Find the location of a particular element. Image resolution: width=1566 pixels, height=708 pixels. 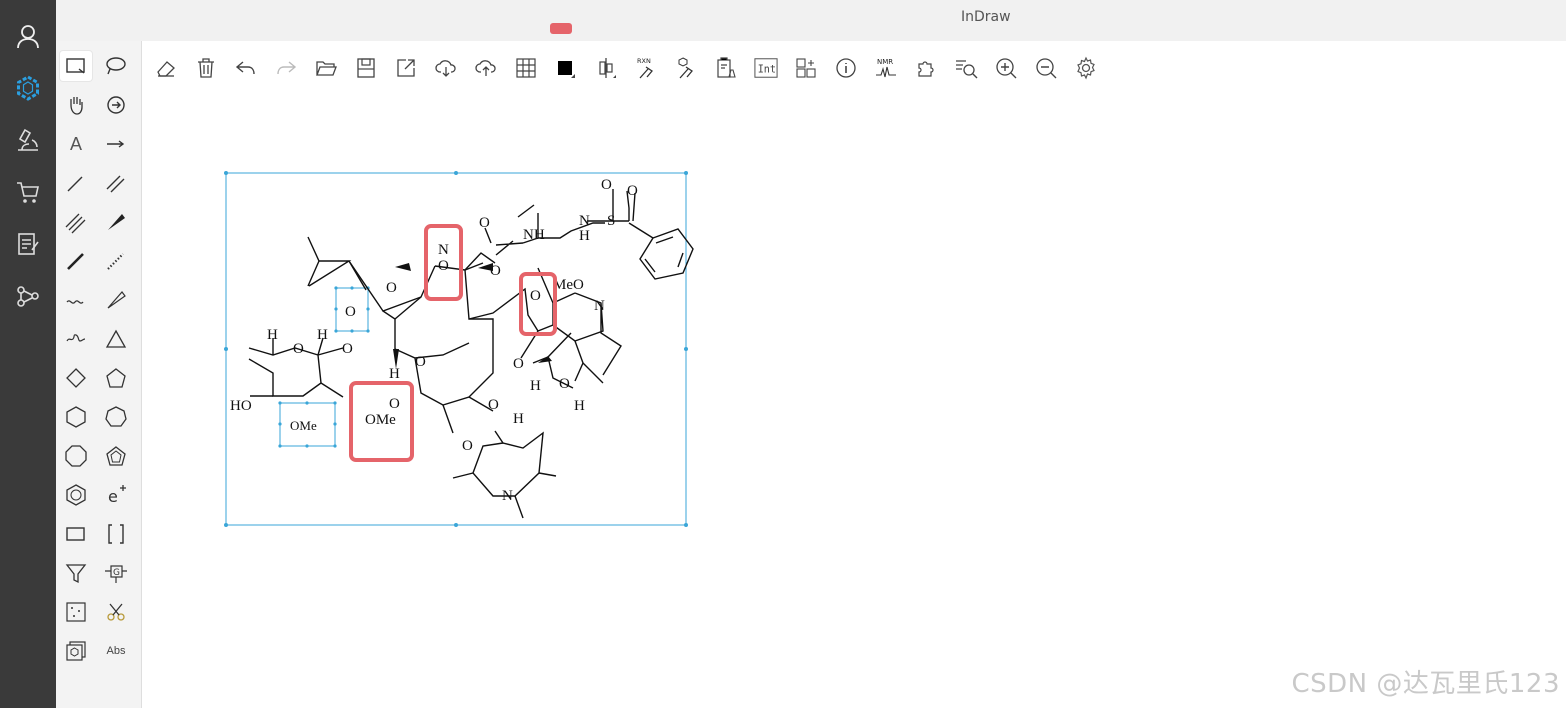

tool-palette: A e G Abs is located at coordinates (99, 374).